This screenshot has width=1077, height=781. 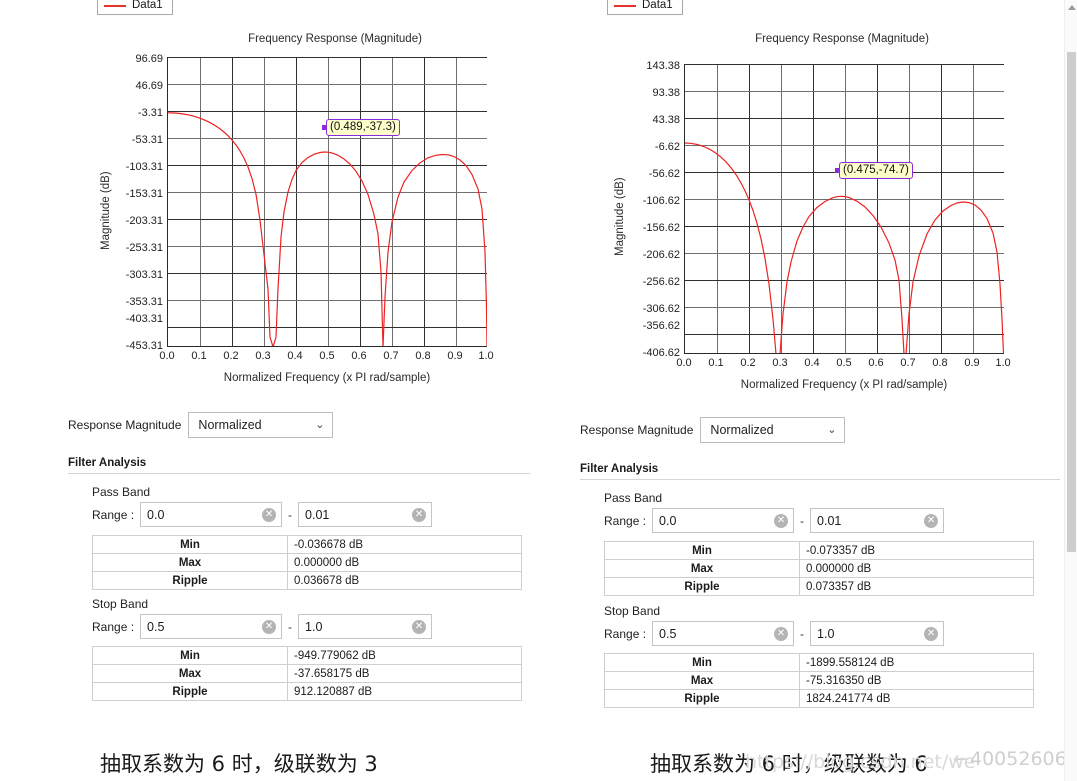 What do you see at coordinates (661, 255) in the screenshot?
I see `y-tick-label: -206.62` at bounding box center [661, 255].